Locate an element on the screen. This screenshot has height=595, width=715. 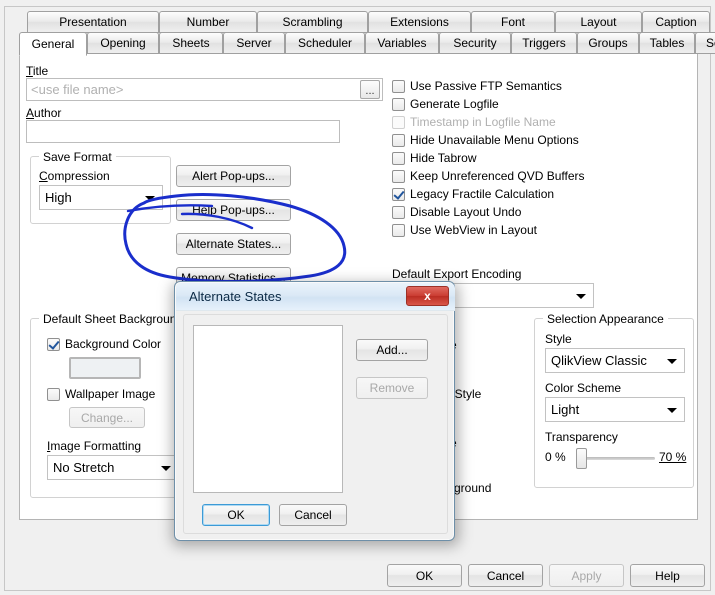
tab-triggers: Triggers is located at coordinates (544, 43).